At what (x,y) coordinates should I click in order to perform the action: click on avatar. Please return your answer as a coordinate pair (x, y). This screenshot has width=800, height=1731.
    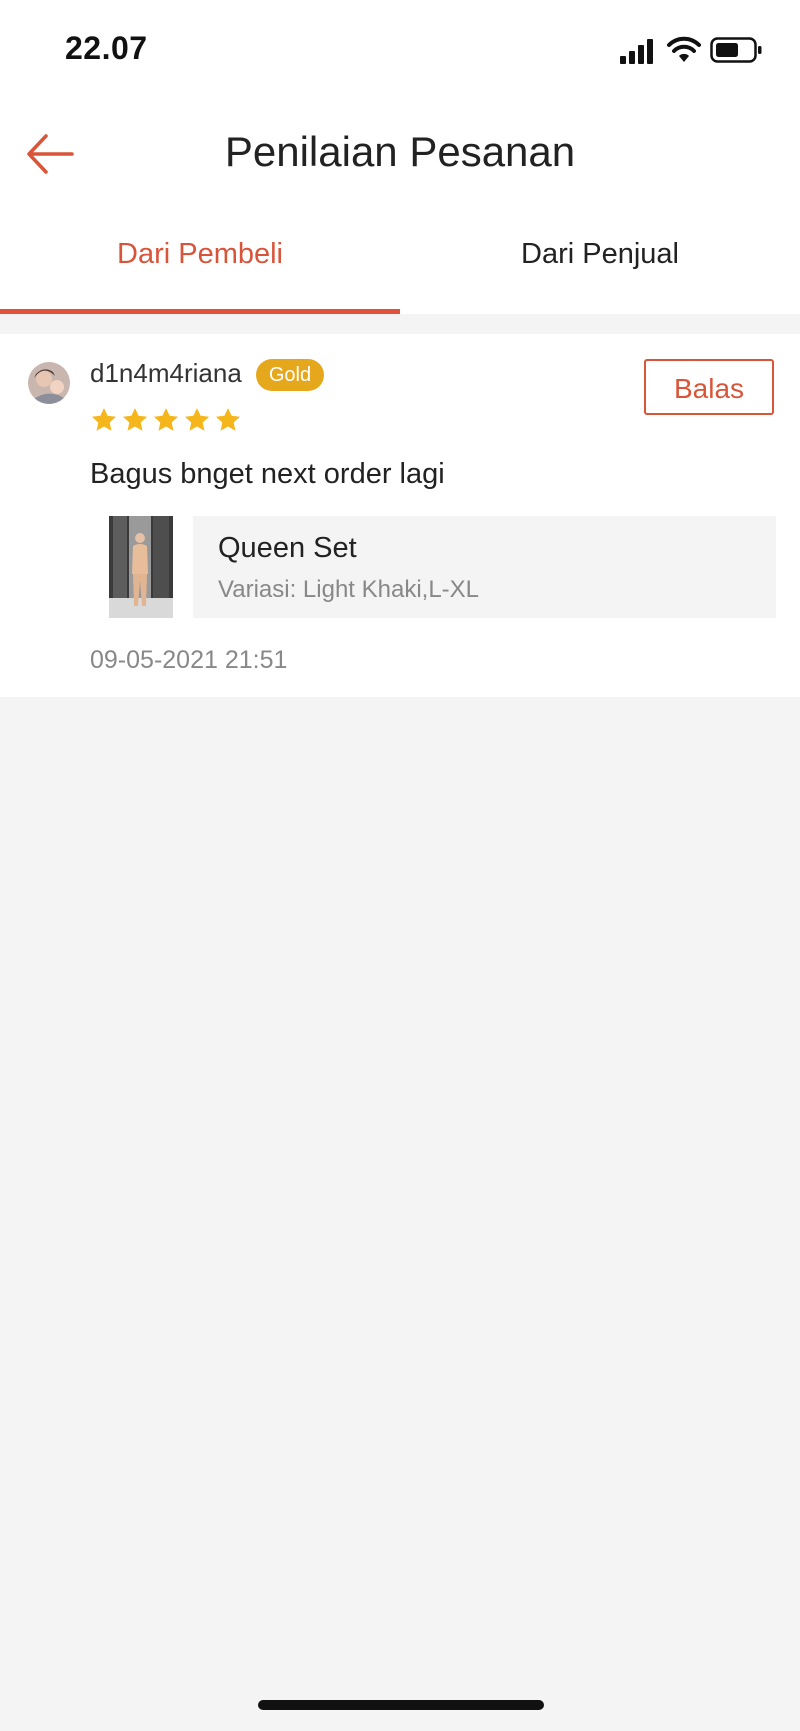
    Looking at the image, I should click on (49, 383).